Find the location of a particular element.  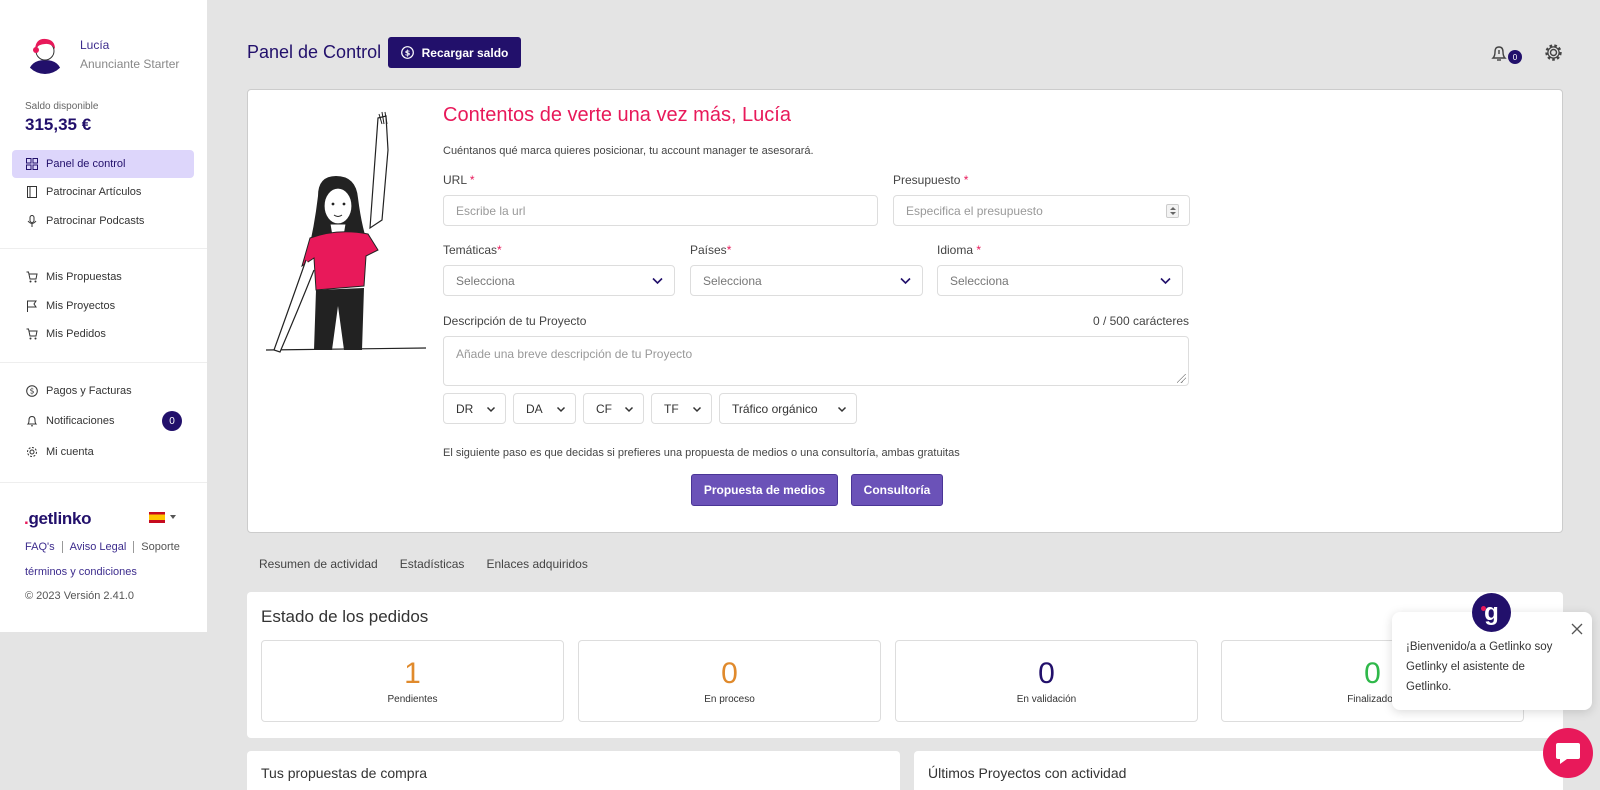

legal-link: Aviso Legal is located at coordinates (97, 547).